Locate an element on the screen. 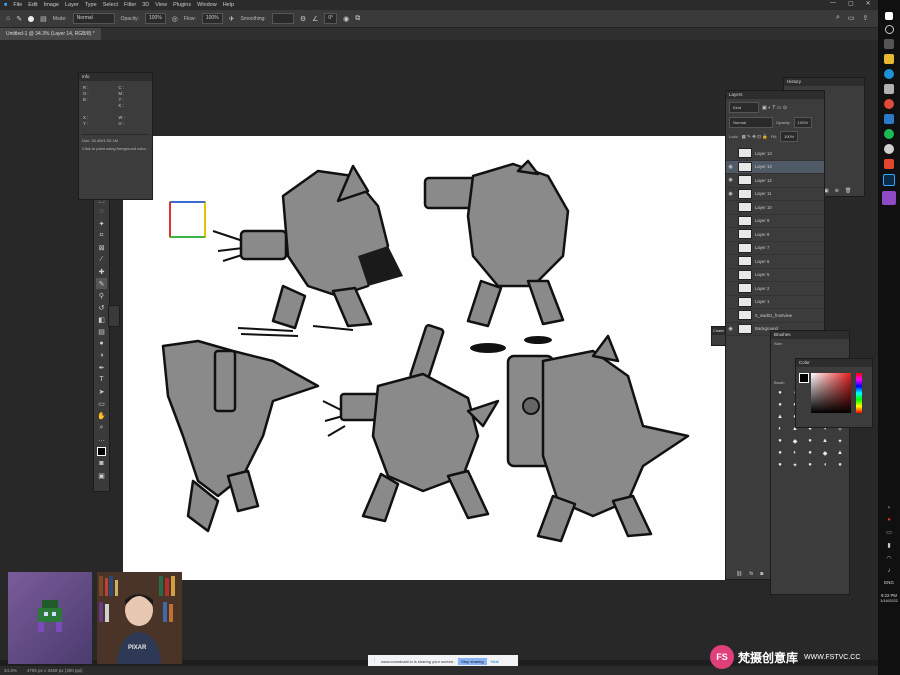 This screenshot has height=675, width=900. brush-preset-icon: ◆ is located at coordinates (795, 442).